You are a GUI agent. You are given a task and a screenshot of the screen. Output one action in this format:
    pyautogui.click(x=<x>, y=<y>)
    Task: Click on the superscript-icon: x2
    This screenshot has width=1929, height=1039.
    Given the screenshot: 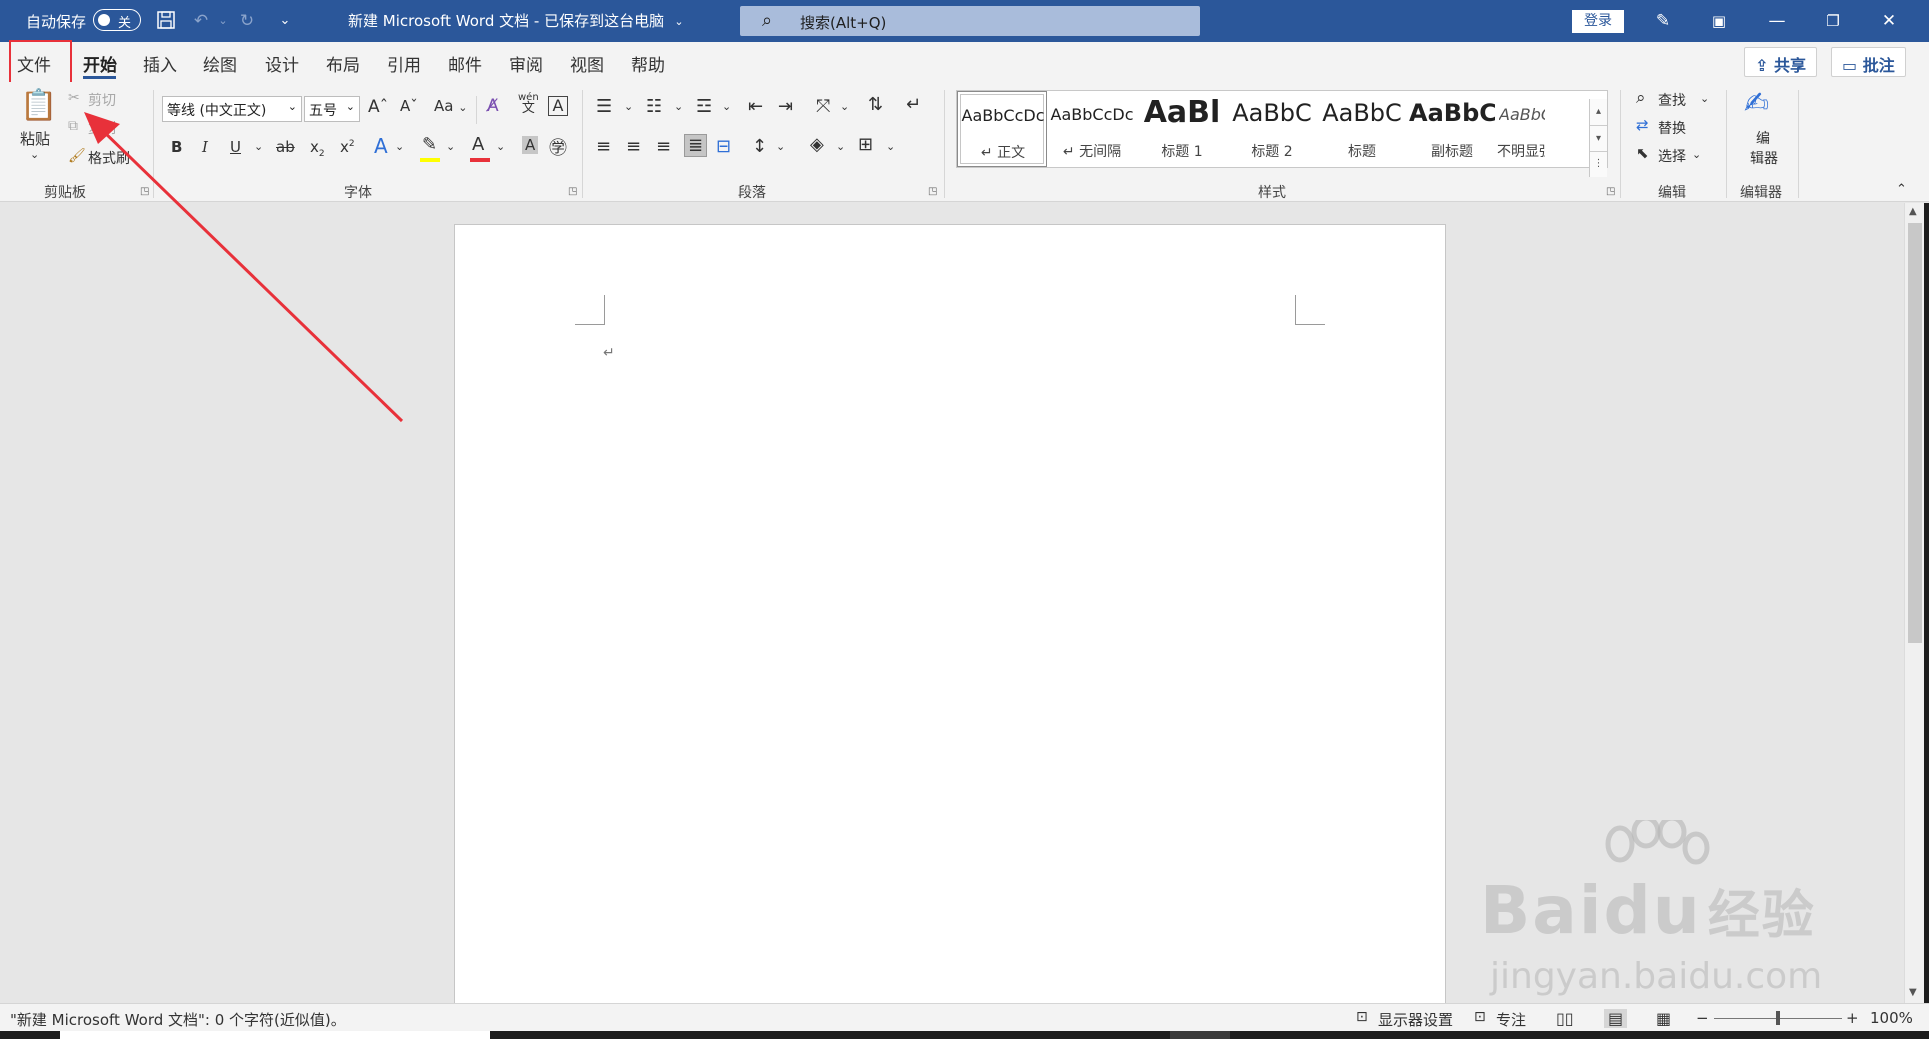 What is the action you would take?
    pyautogui.click(x=347, y=147)
    